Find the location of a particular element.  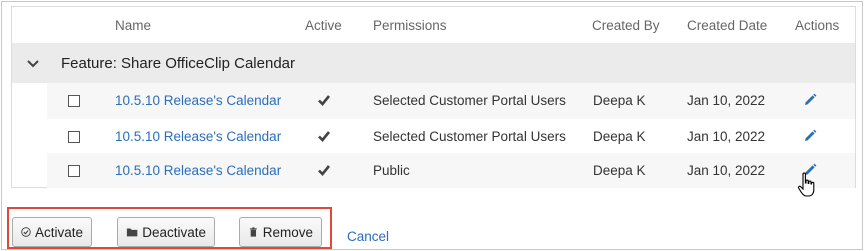

remove-button: Remove is located at coordinates (280, 232).